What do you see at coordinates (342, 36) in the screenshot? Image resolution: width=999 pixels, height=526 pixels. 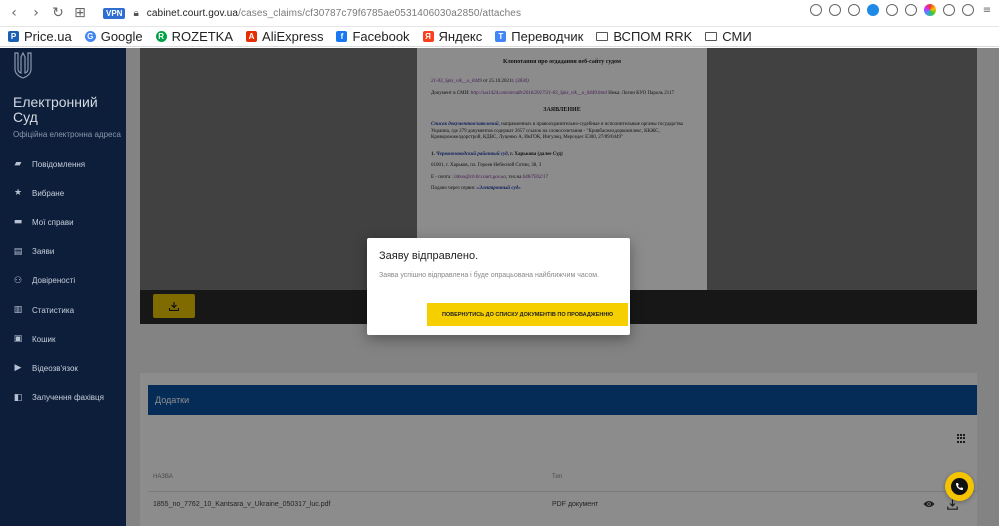 I see `facebook-icon: f` at bounding box center [342, 36].